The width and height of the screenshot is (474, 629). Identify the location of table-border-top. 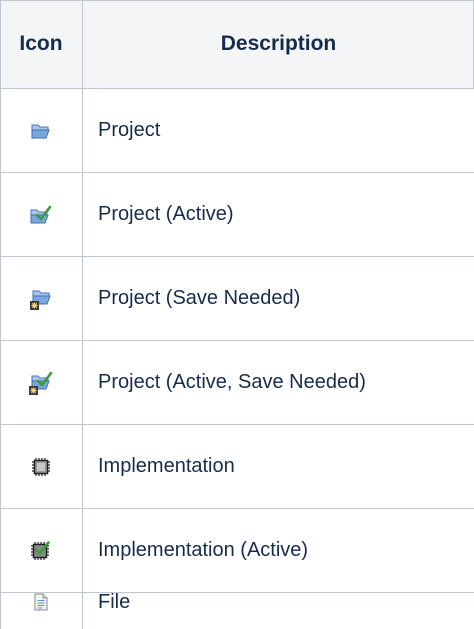
(237, 0).